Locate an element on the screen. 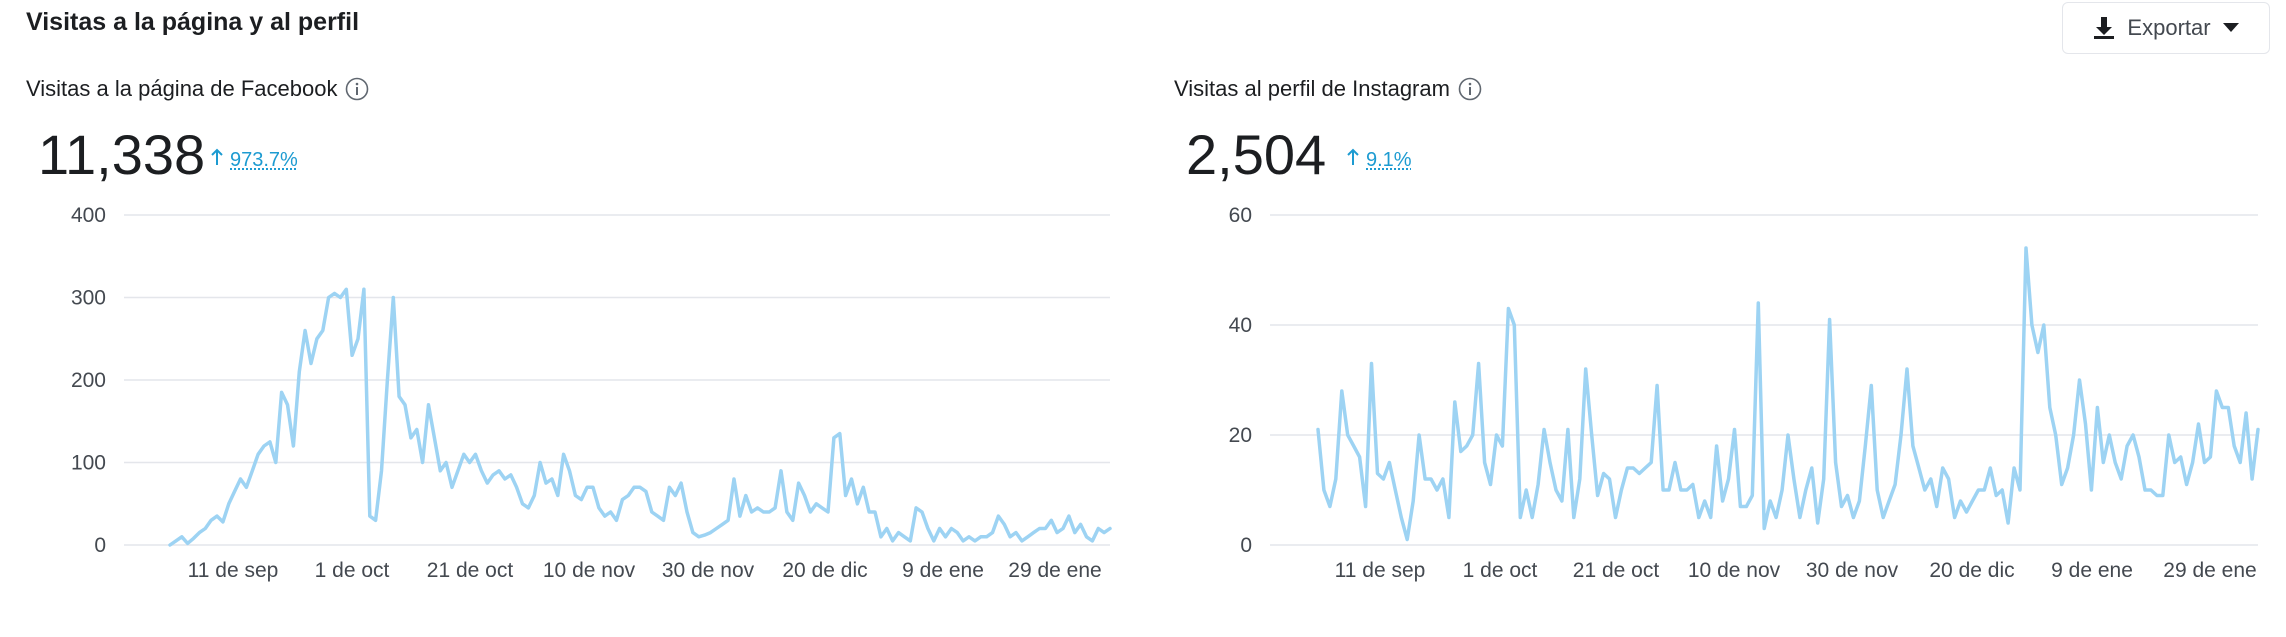 This screenshot has width=2286, height=637. instagram-x-tick-label: 9 de ene is located at coordinates (2092, 570).